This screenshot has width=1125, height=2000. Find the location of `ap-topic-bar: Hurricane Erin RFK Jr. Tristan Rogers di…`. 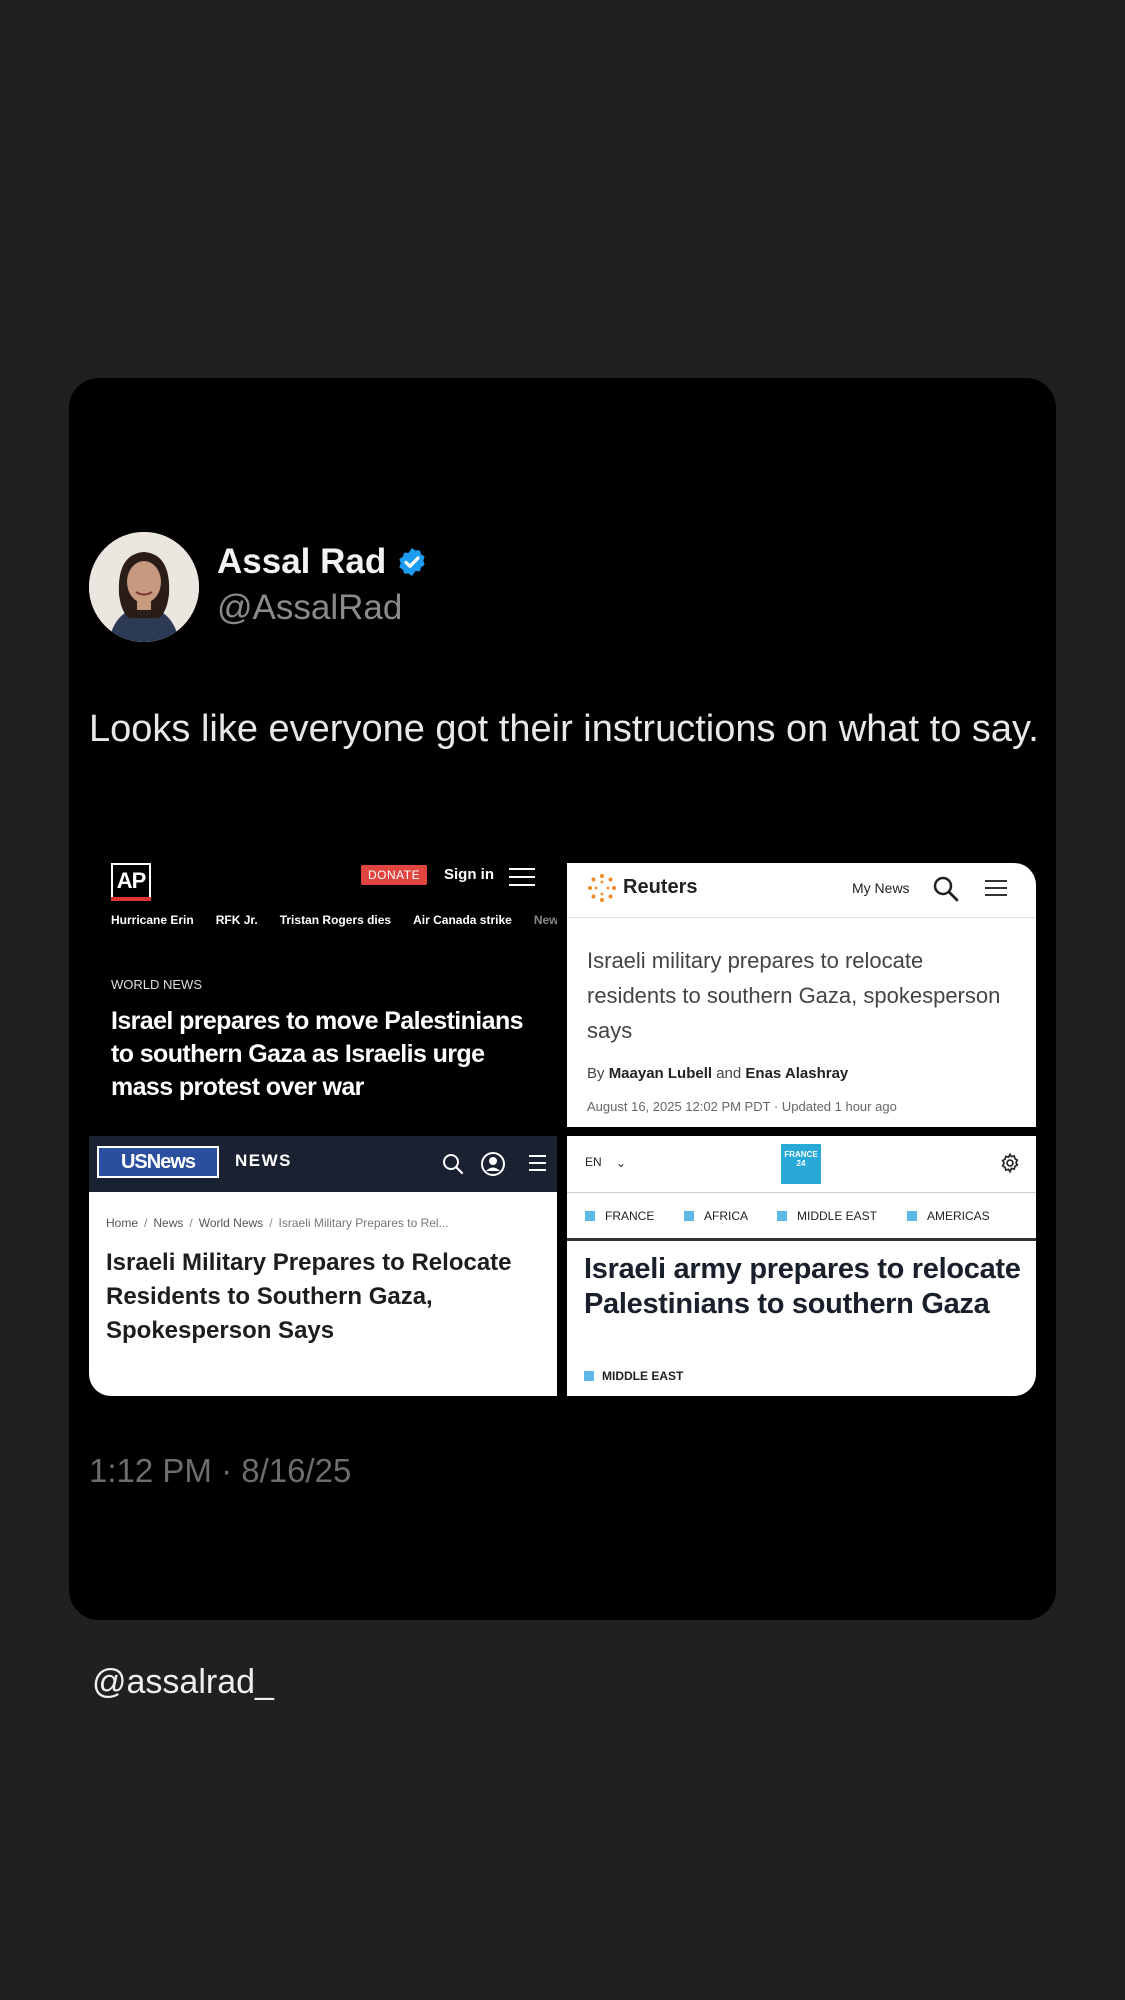

ap-topic-bar: Hurricane Erin RFK Jr. Tristan Rogers di… is located at coordinates (334, 920).